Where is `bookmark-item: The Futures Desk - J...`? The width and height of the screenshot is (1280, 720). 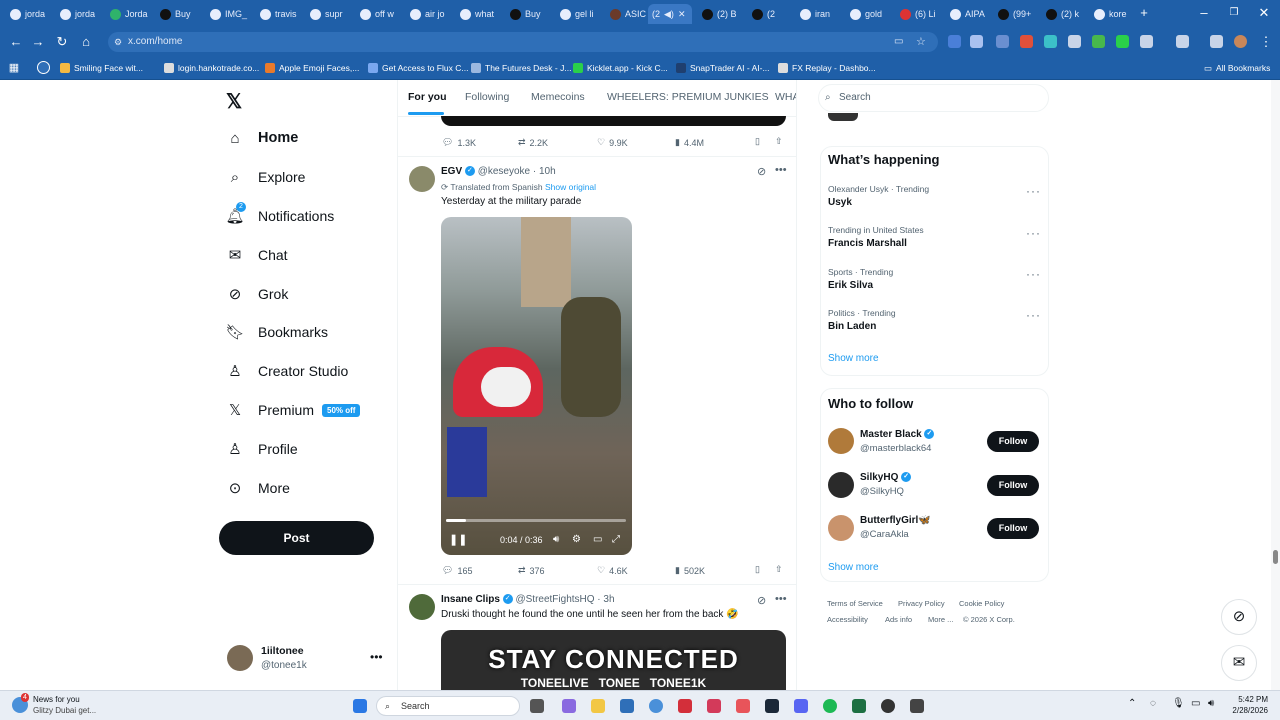
bookmark-item: The Futures Desk - J... is located at coordinates (521, 68).